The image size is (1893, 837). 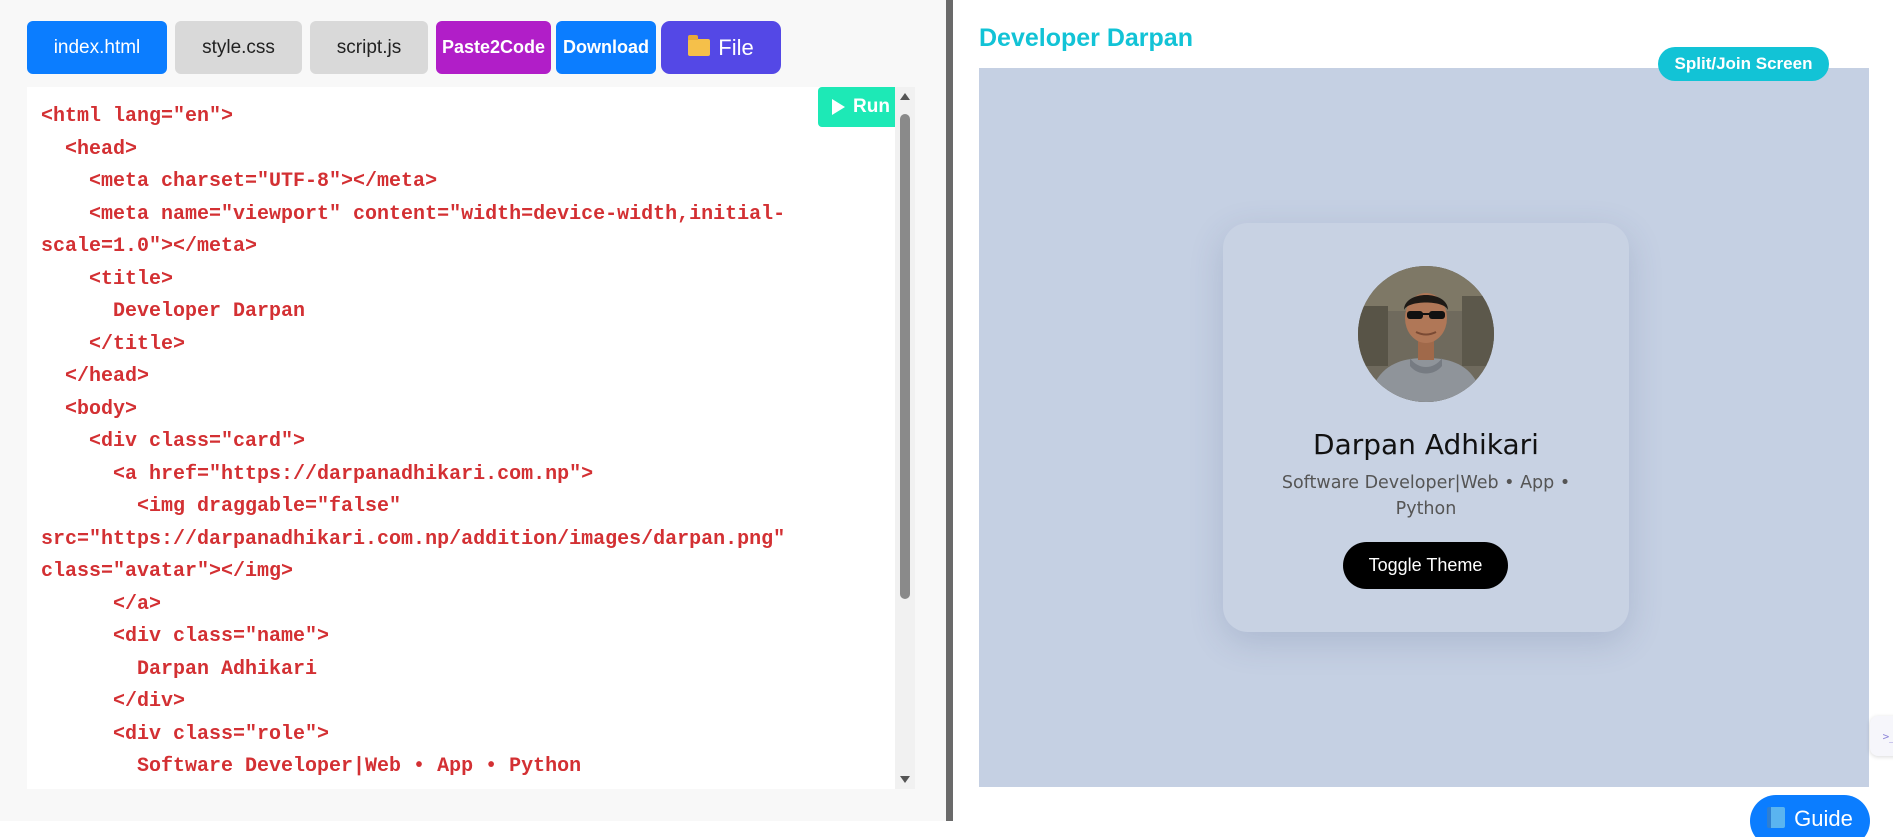 I want to click on code-line: <img draggable="false", so click(x=221, y=506).